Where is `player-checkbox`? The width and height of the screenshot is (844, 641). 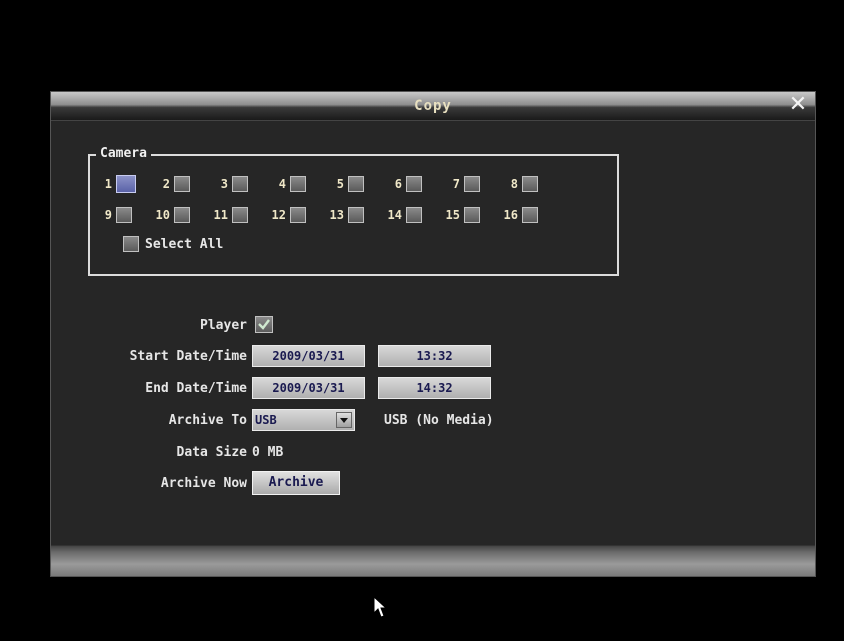 player-checkbox is located at coordinates (264, 324).